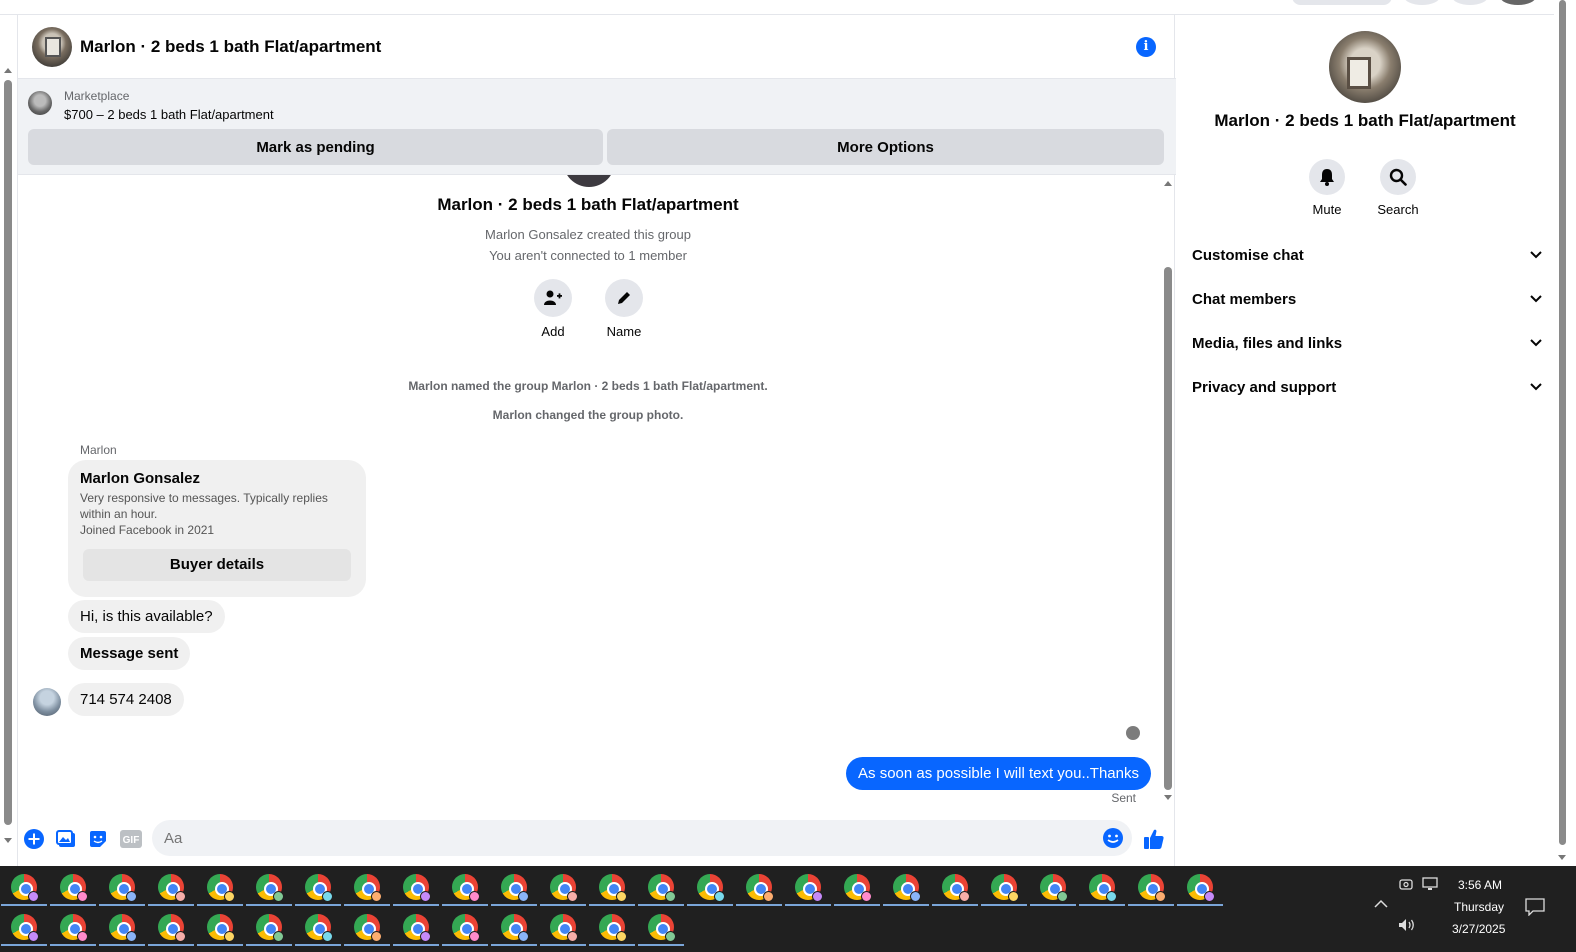  I want to click on top-profile-avatar, so click(1518, 2).